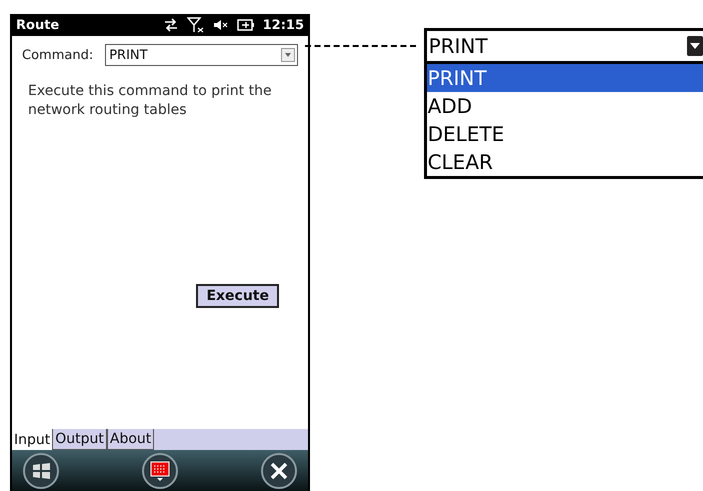  Describe the element at coordinates (201, 55) in the screenshot. I see `command-dropdown: PRINT` at that location.